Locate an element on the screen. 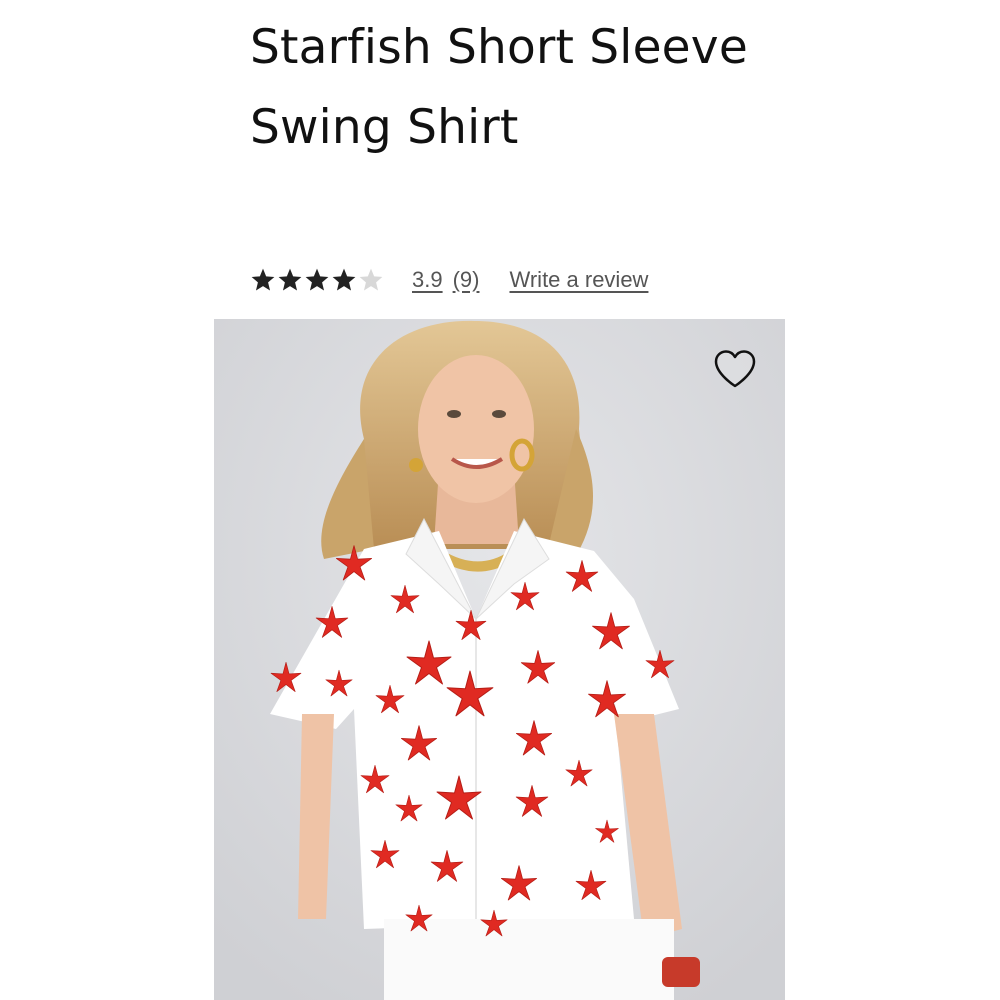  review-count-link: (9) is located at coordinates (466, 280).